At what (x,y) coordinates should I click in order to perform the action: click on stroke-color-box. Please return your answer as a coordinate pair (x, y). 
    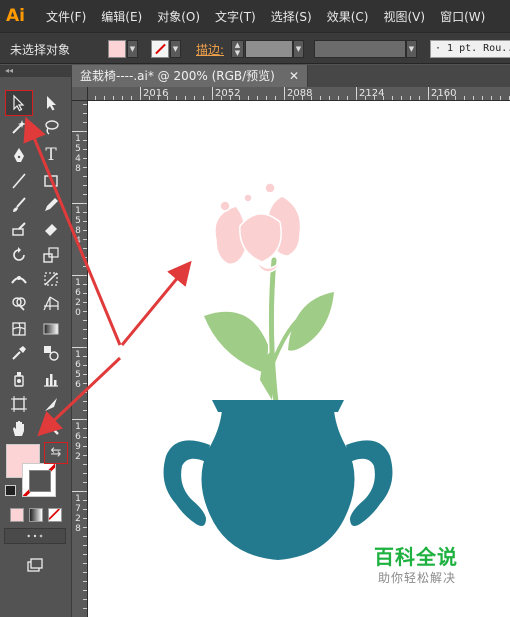
    Looking at the image, I should click on (39, 480).